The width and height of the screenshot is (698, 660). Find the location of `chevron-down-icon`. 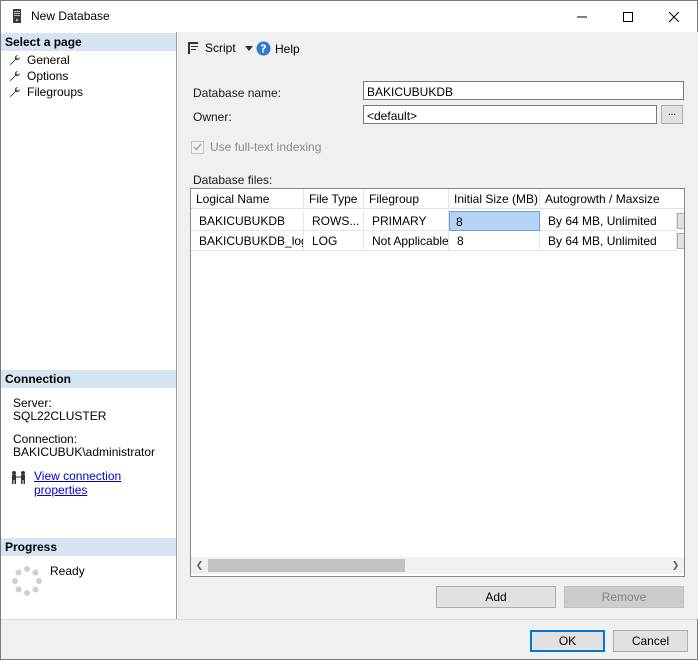

chevron-down-icon is located at coordinates (248, 48).